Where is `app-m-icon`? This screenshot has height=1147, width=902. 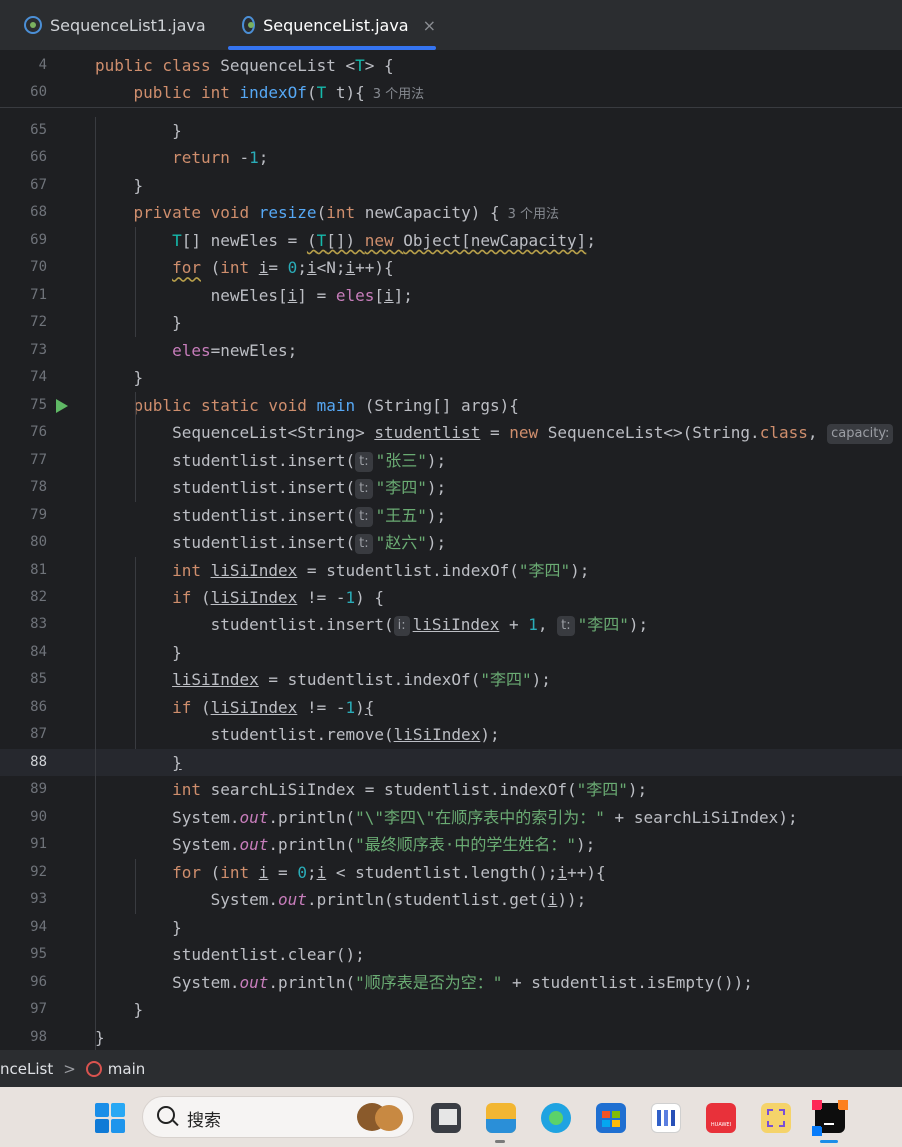 app-m-icon is located at coordinates (666, 1118).